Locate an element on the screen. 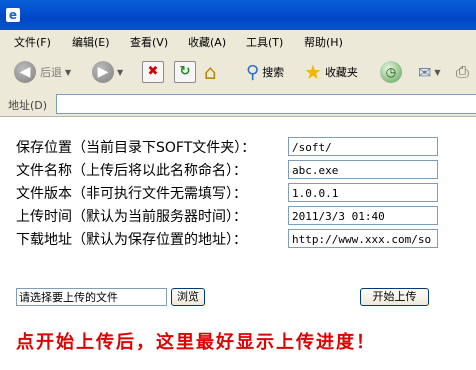 The height and width of the screenshot is (370, 476). upload-time-label: 上传时间（默认为当前服务器时间）： is located at coordinates (131, 217).